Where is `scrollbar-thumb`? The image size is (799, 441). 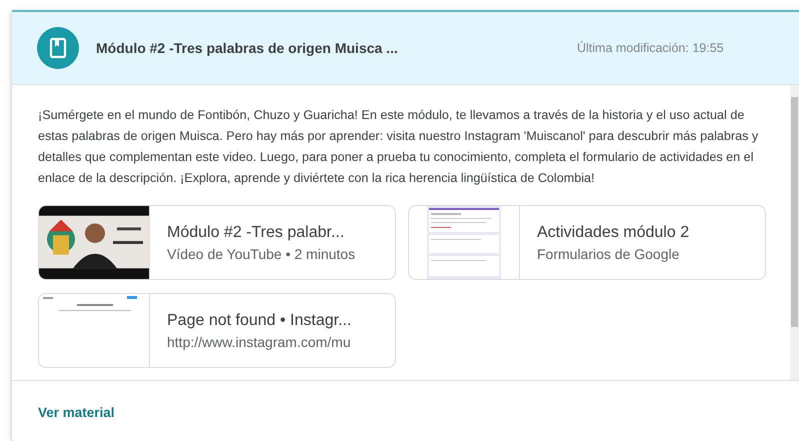 scrollbar-thumb is located at coordinates (794, 212).